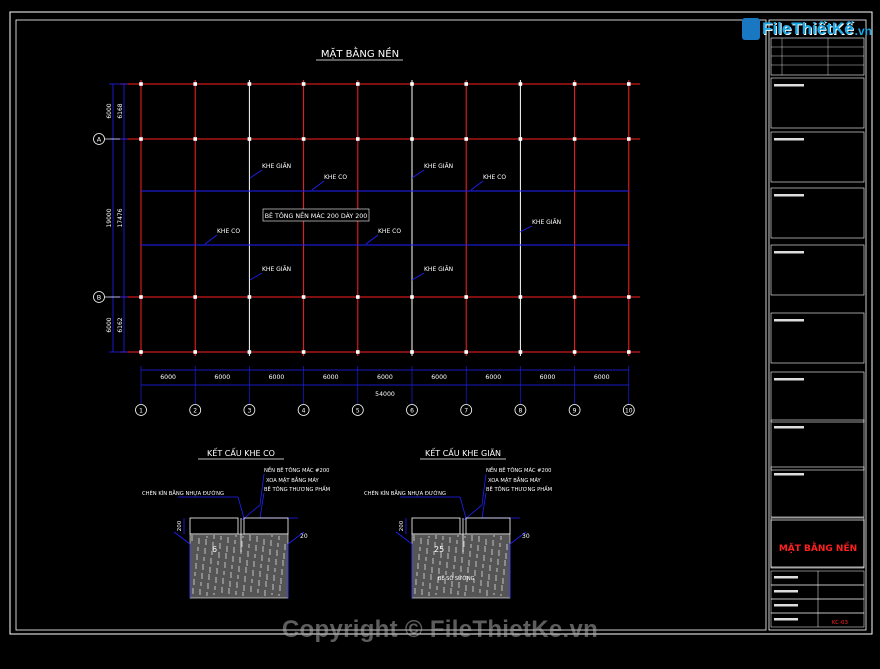 The image size is (880, 669). I want to click on detail-dim-label: 200, so click(180, 525).